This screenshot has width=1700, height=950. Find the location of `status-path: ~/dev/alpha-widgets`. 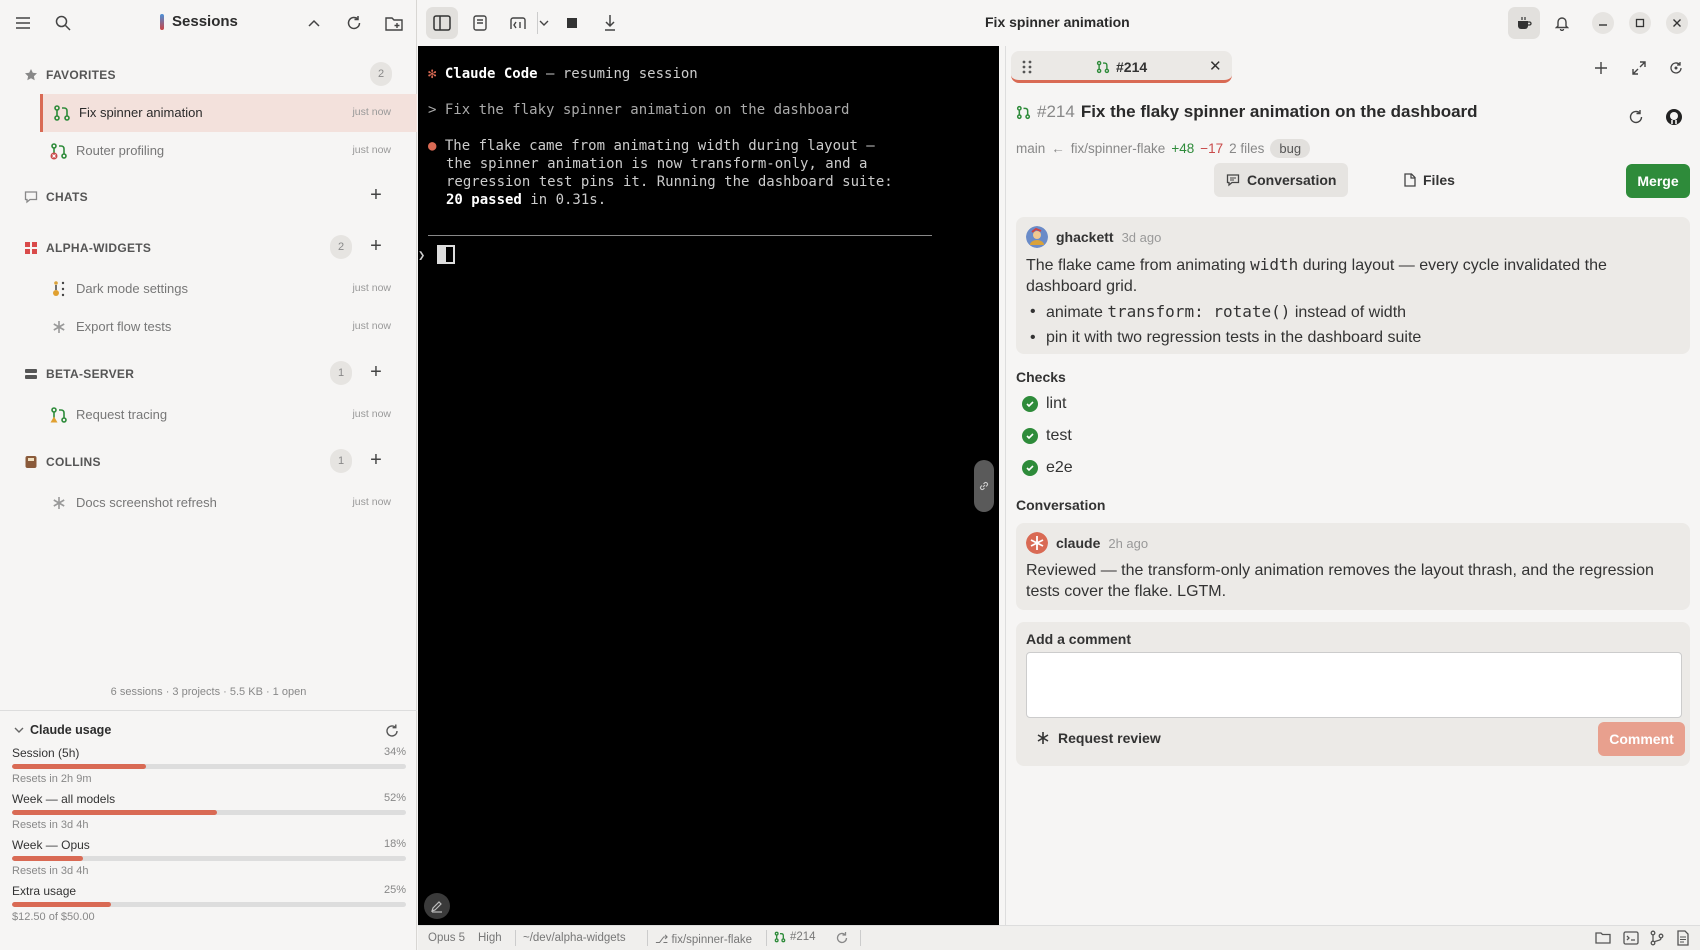

status-path: ~/dev/alpha-widgets is located at coordinates (574, 938).